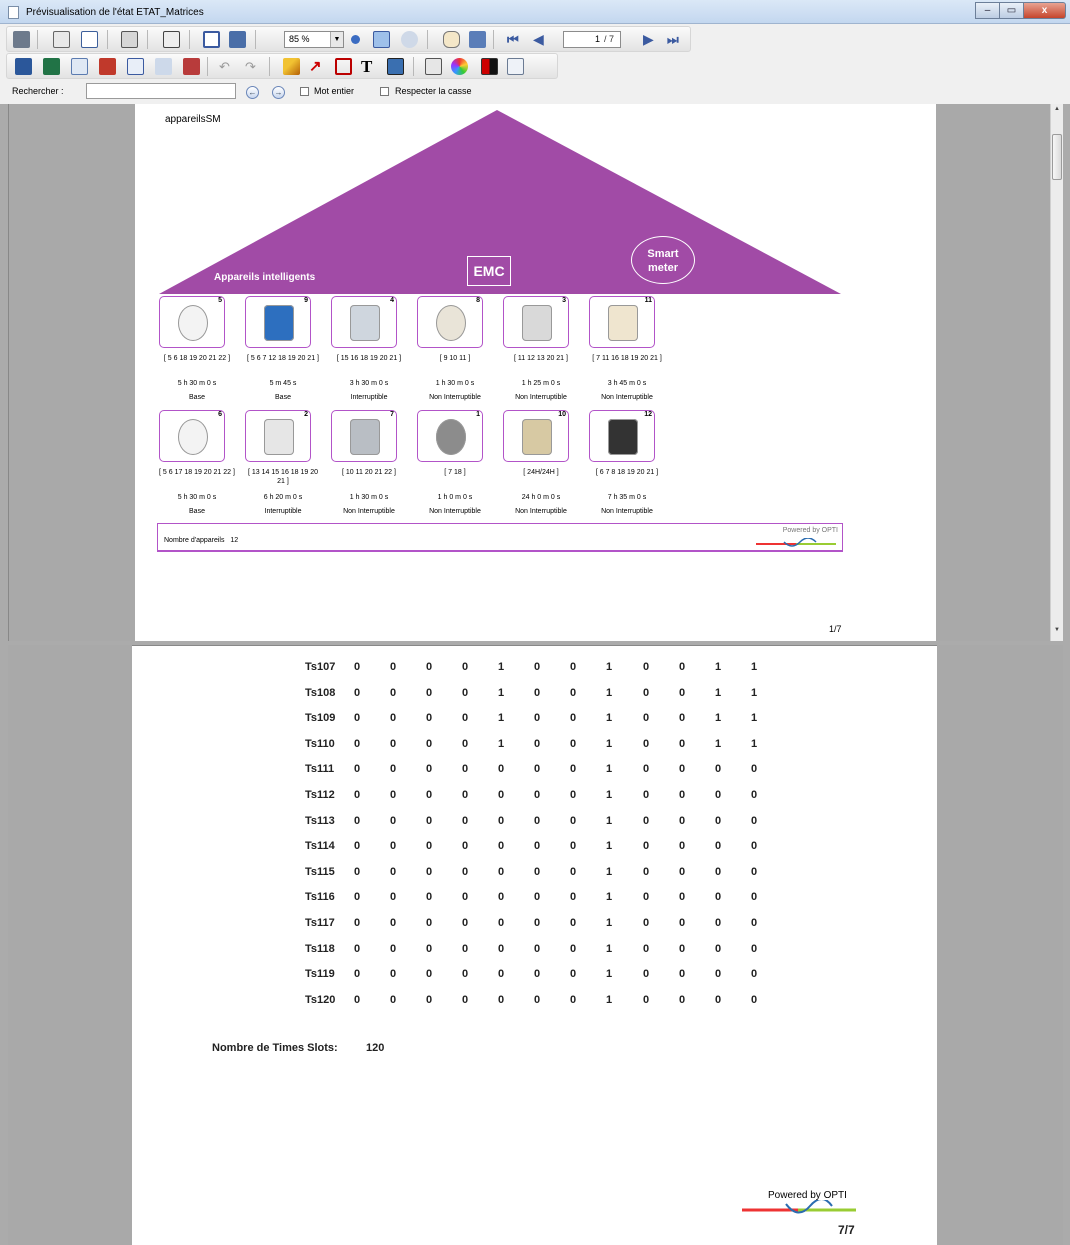  I want to click on device-type: Non Interruptible, so click(627, 397).